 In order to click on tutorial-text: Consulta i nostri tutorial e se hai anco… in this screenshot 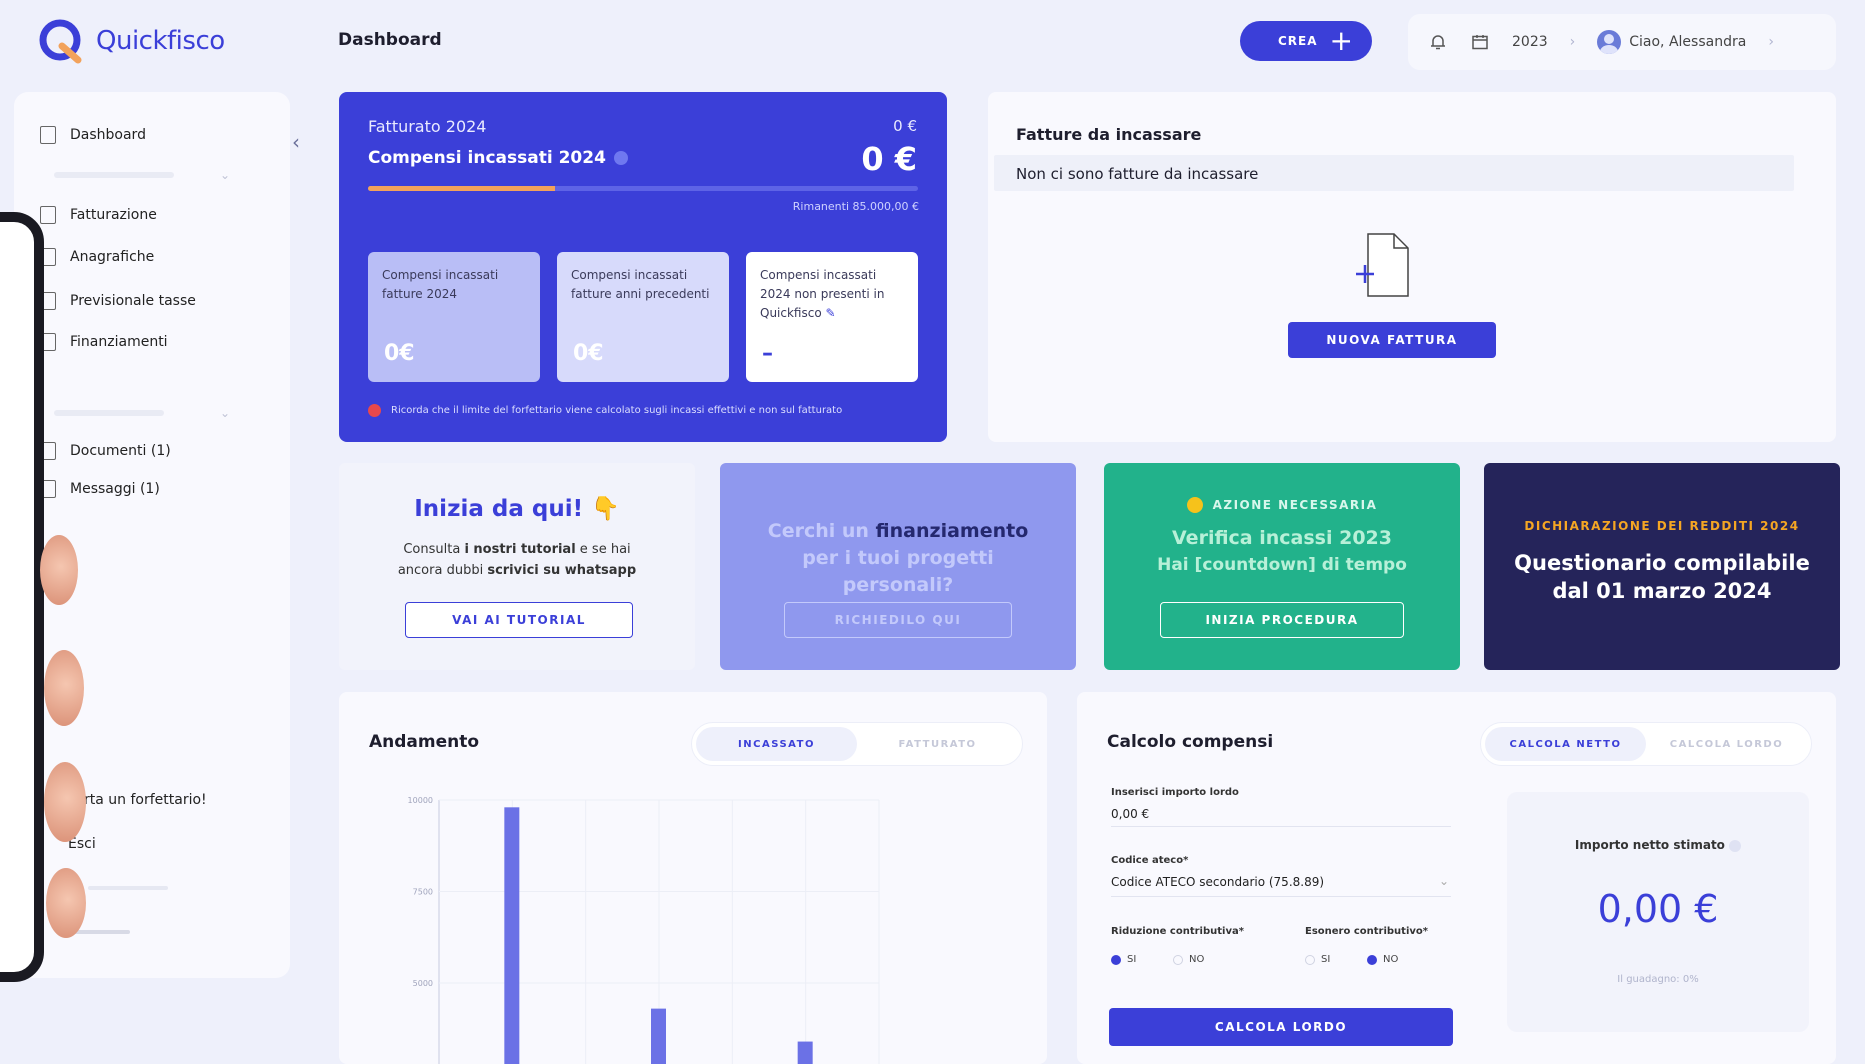, I will do `click(517, 560)`.